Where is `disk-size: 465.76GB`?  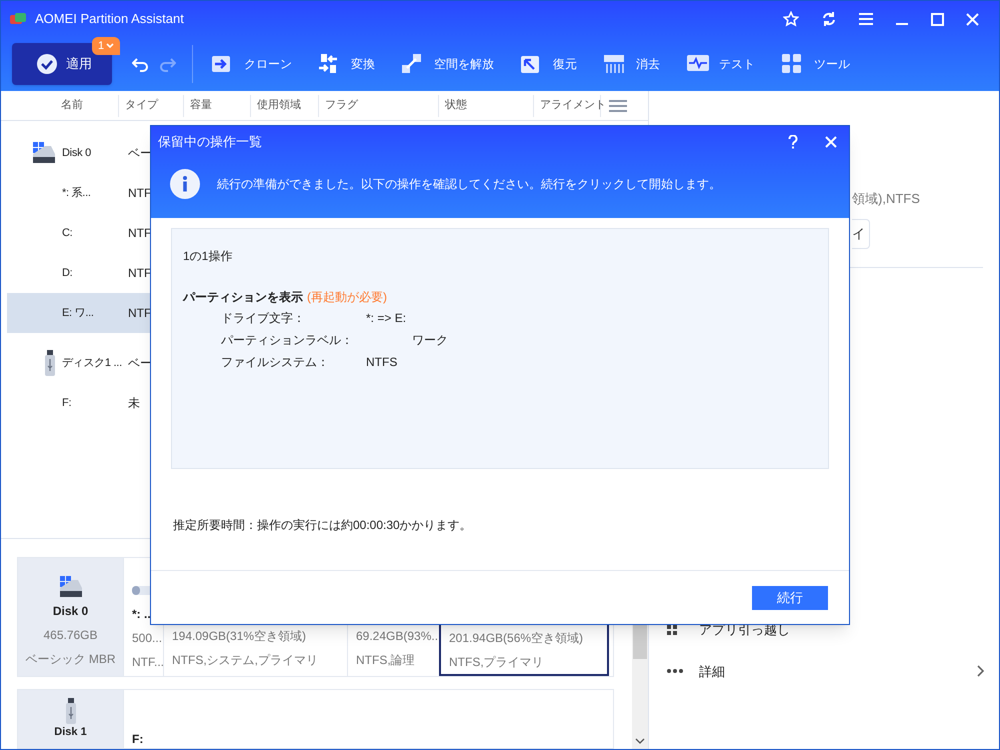
disk-size: 465.76GB is located at coordinates (70, 635).